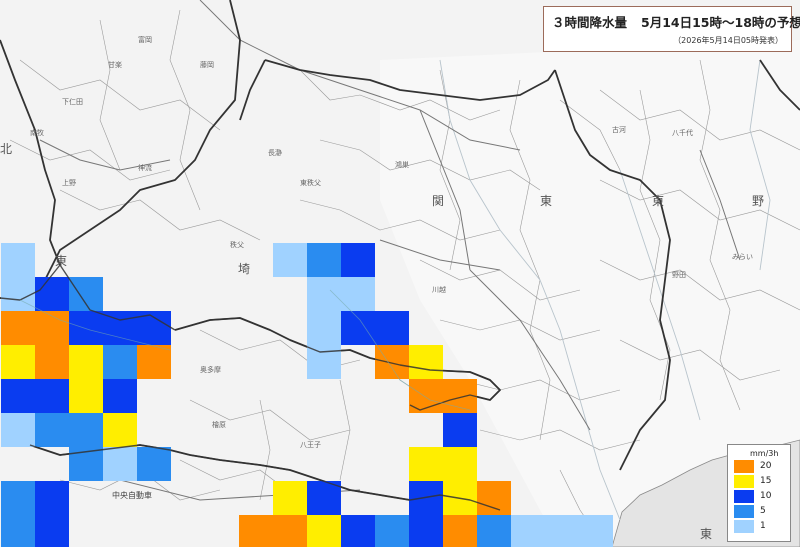 The width and height of the screenshot is (800, 547). I want to click on legend-label-10: 10, so click(766, 496).